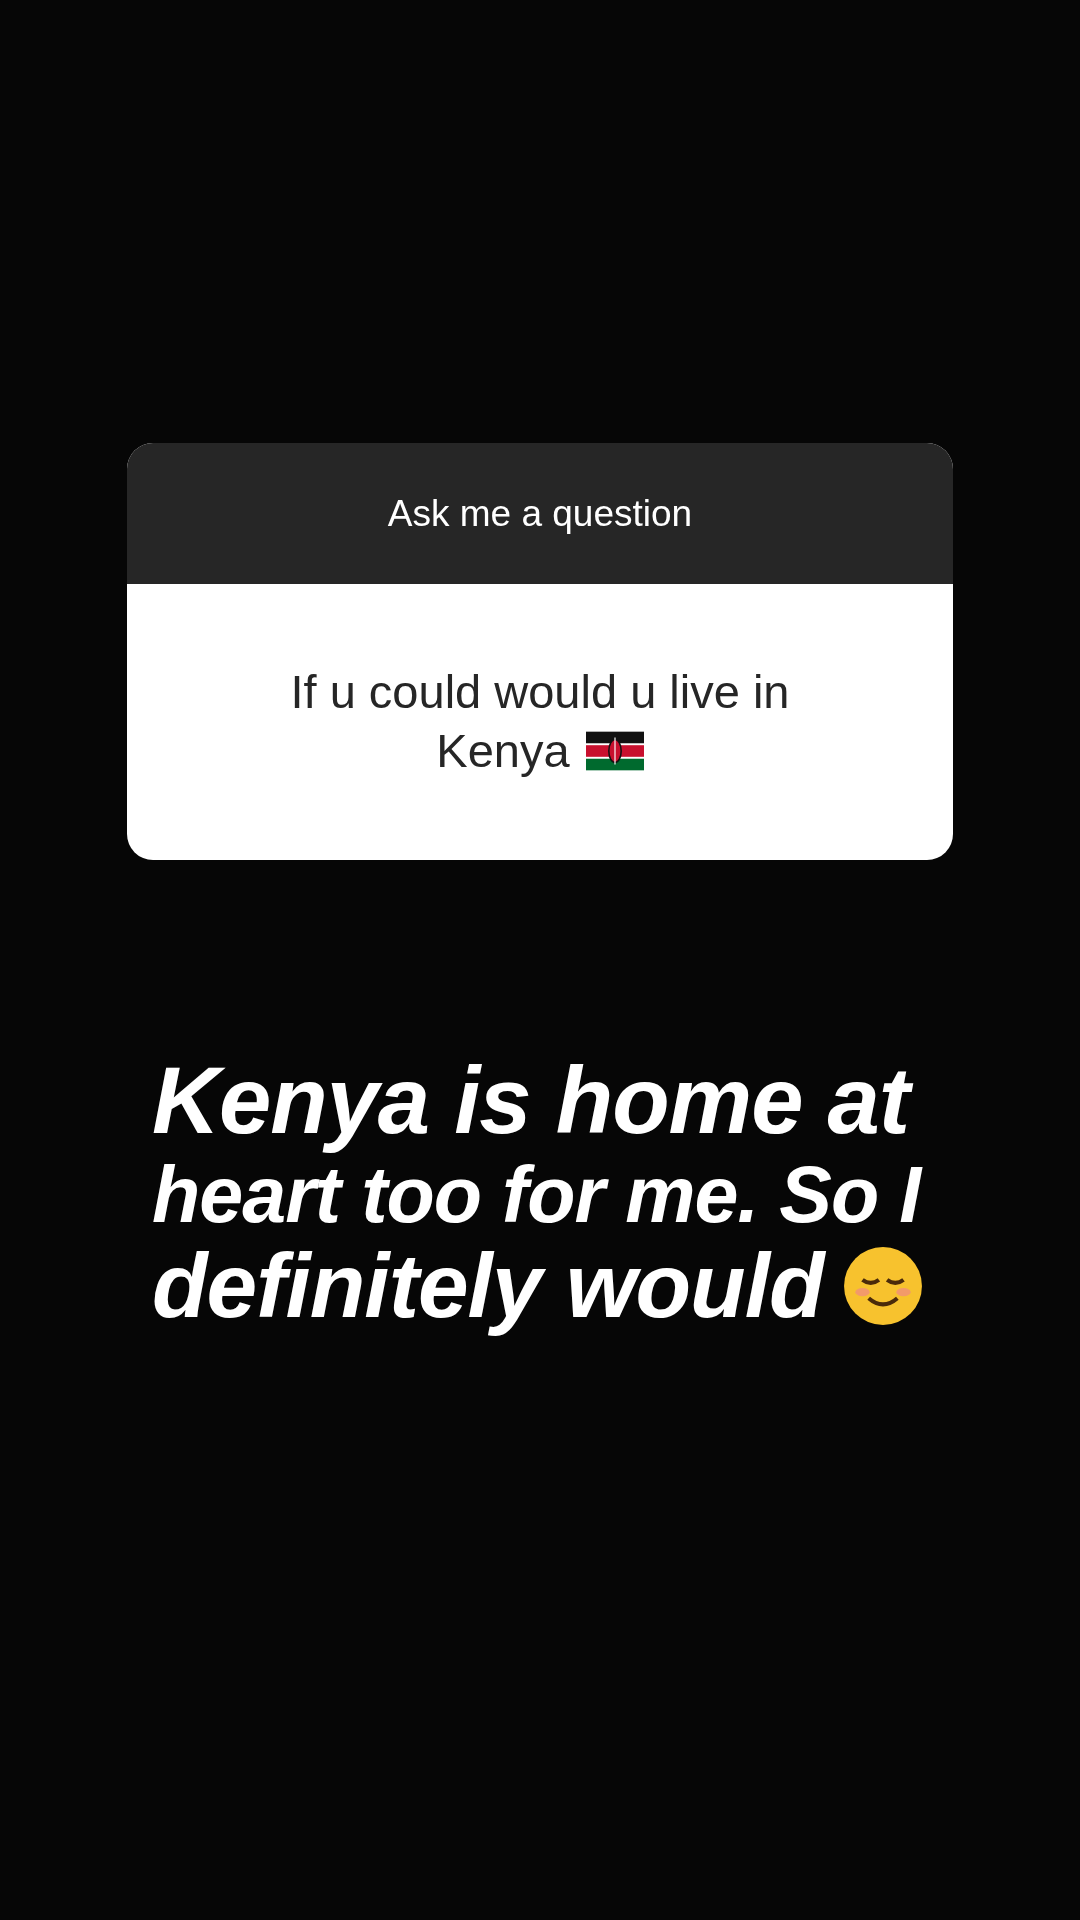  I want to click on smiling-face-icon, so click(882, 1285).